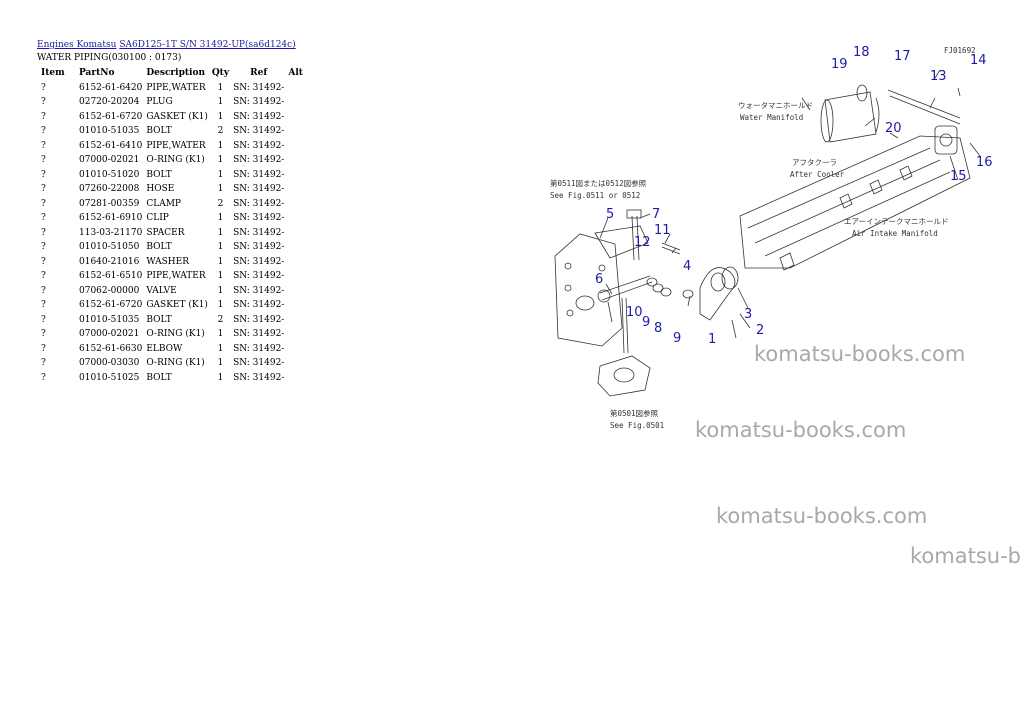 This screenshot has height=725, width=1024. Describe the element at coordinates (159, 102) in the screenshot. I see `cell-description: PLUG` at that location.